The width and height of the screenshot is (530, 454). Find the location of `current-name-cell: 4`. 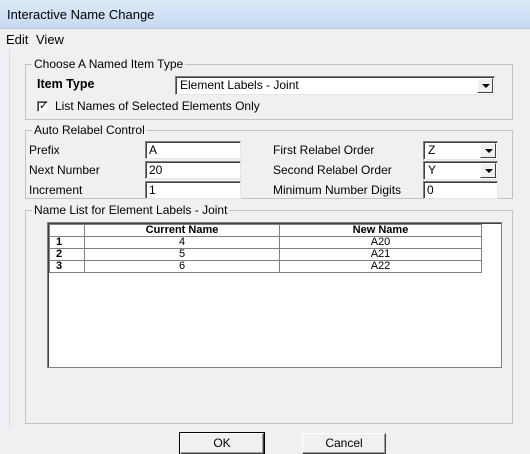

current-name-cell: 4 is located at coordinates (182, 242).